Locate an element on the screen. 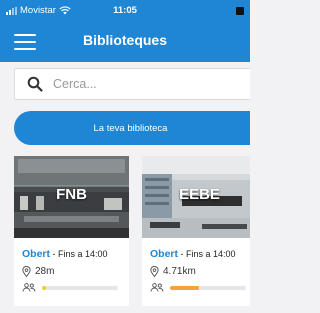 The height and width of the screenshot is (313, 320). occupancy-fnb is located at coordinates (70, 287).